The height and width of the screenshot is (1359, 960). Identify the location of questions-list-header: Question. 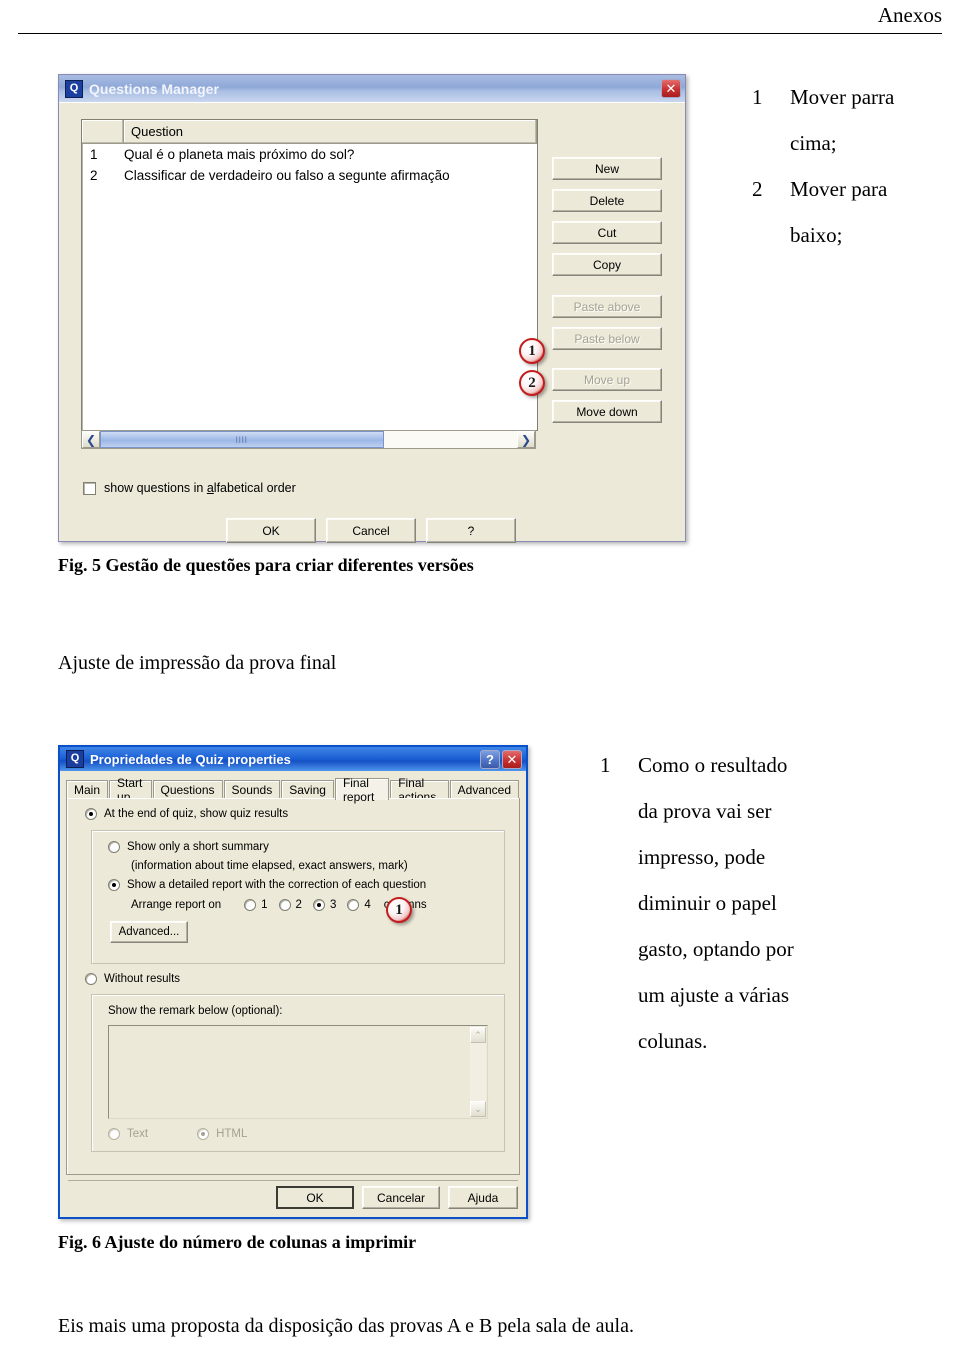
(309, 132).